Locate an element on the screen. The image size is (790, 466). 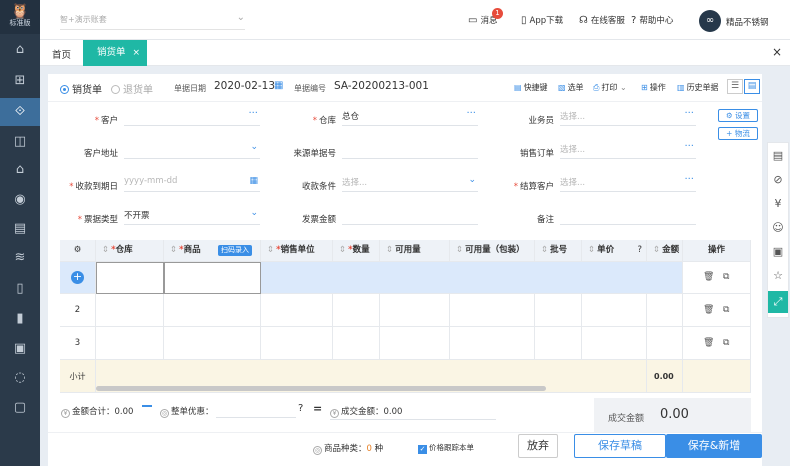
clipboard-icon: ▮ is located at coordinates (20, 319).